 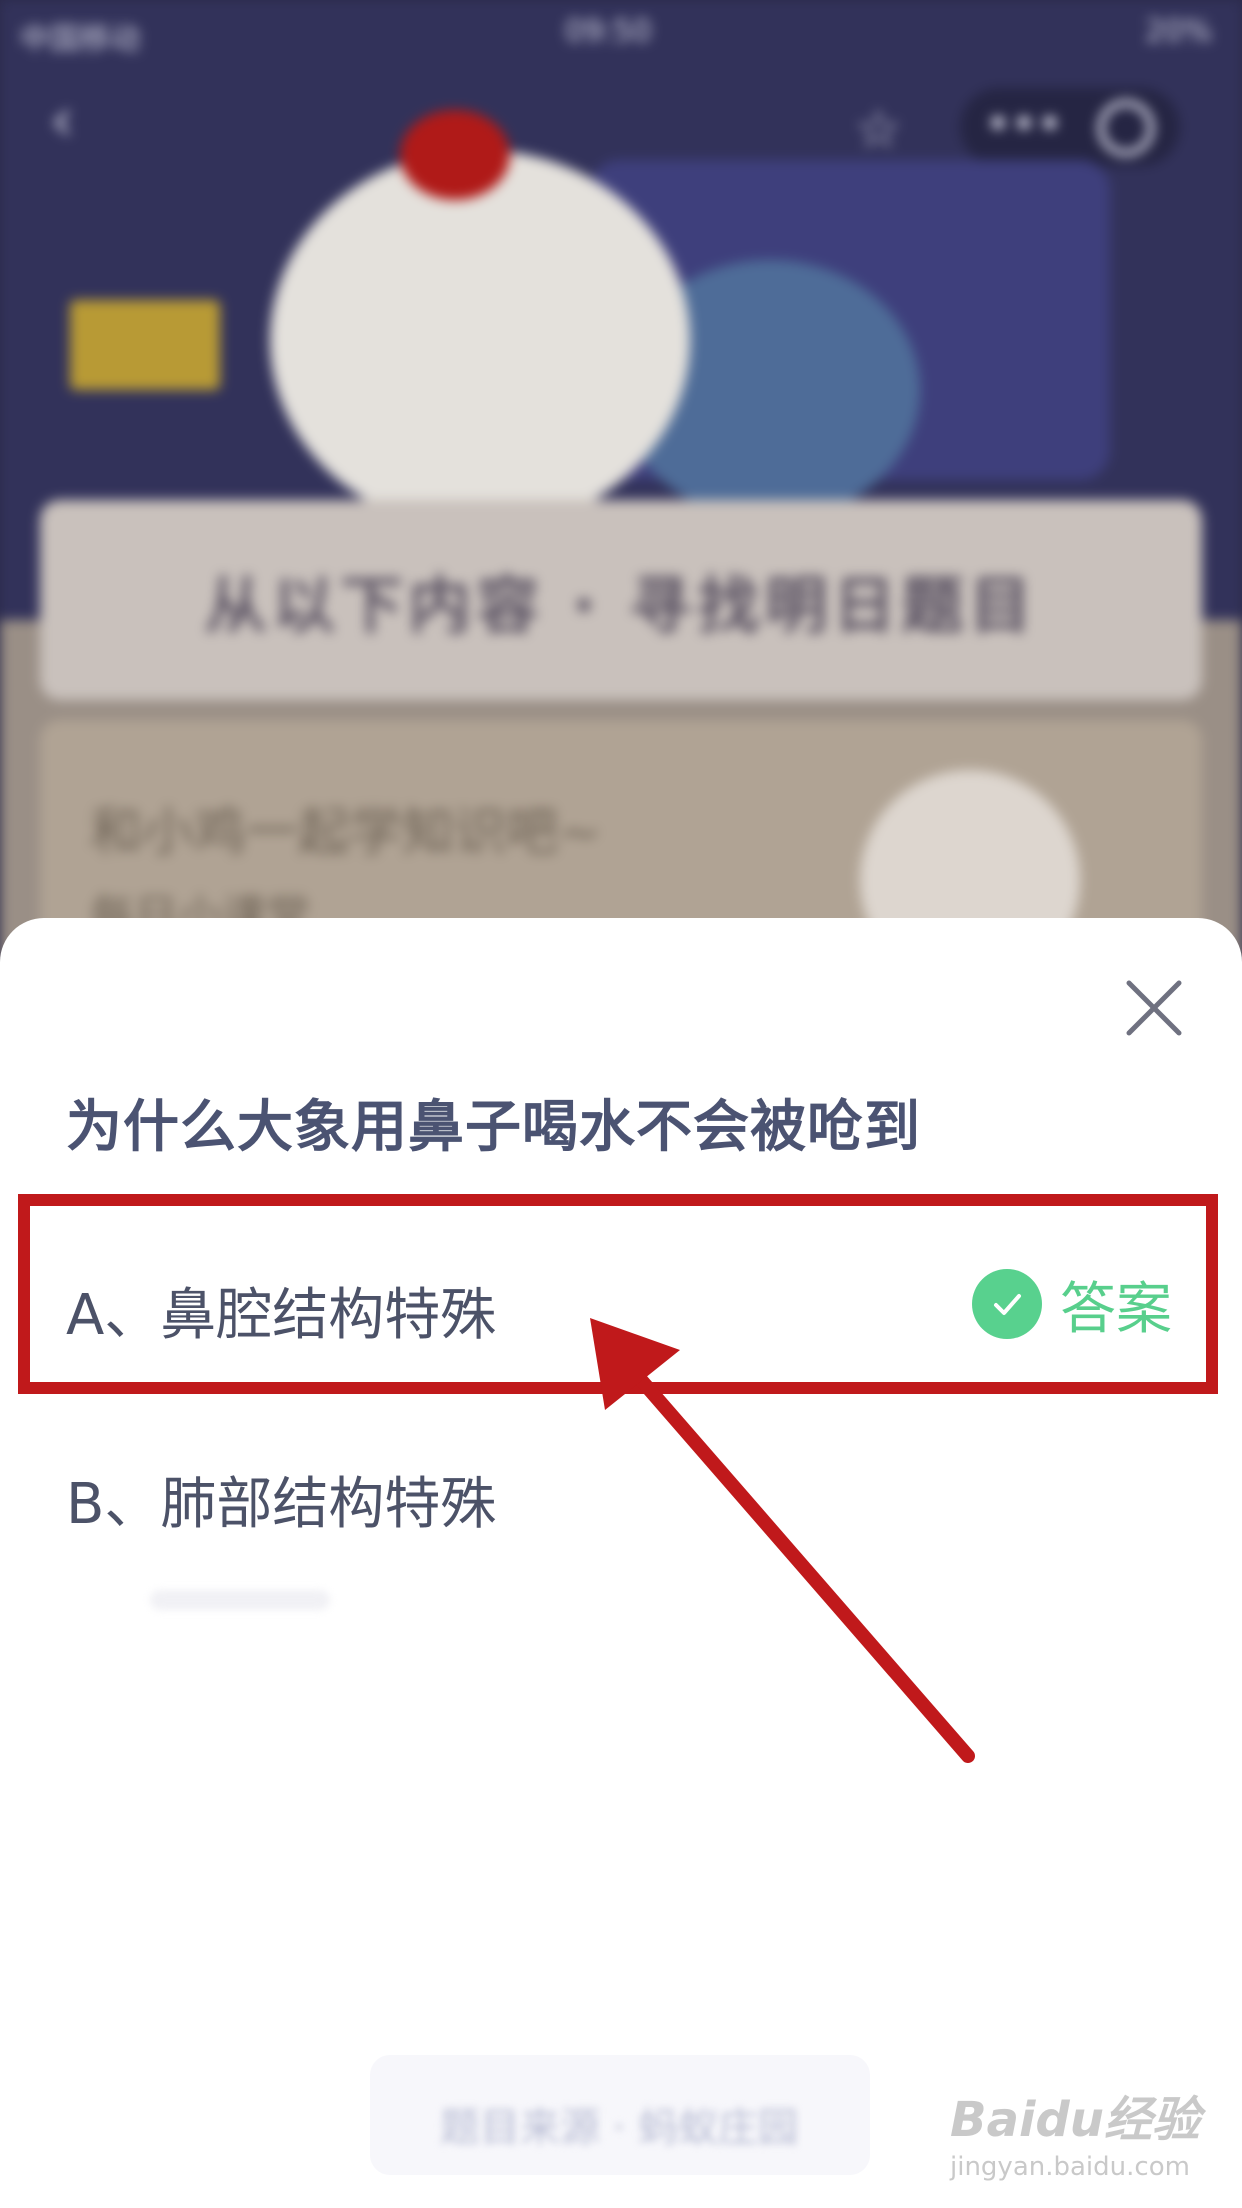 What do you see at coordinates (1116, 1309) in the screenshot?
I see `answer-label: 答案` at bounding box center [1116, 1309].